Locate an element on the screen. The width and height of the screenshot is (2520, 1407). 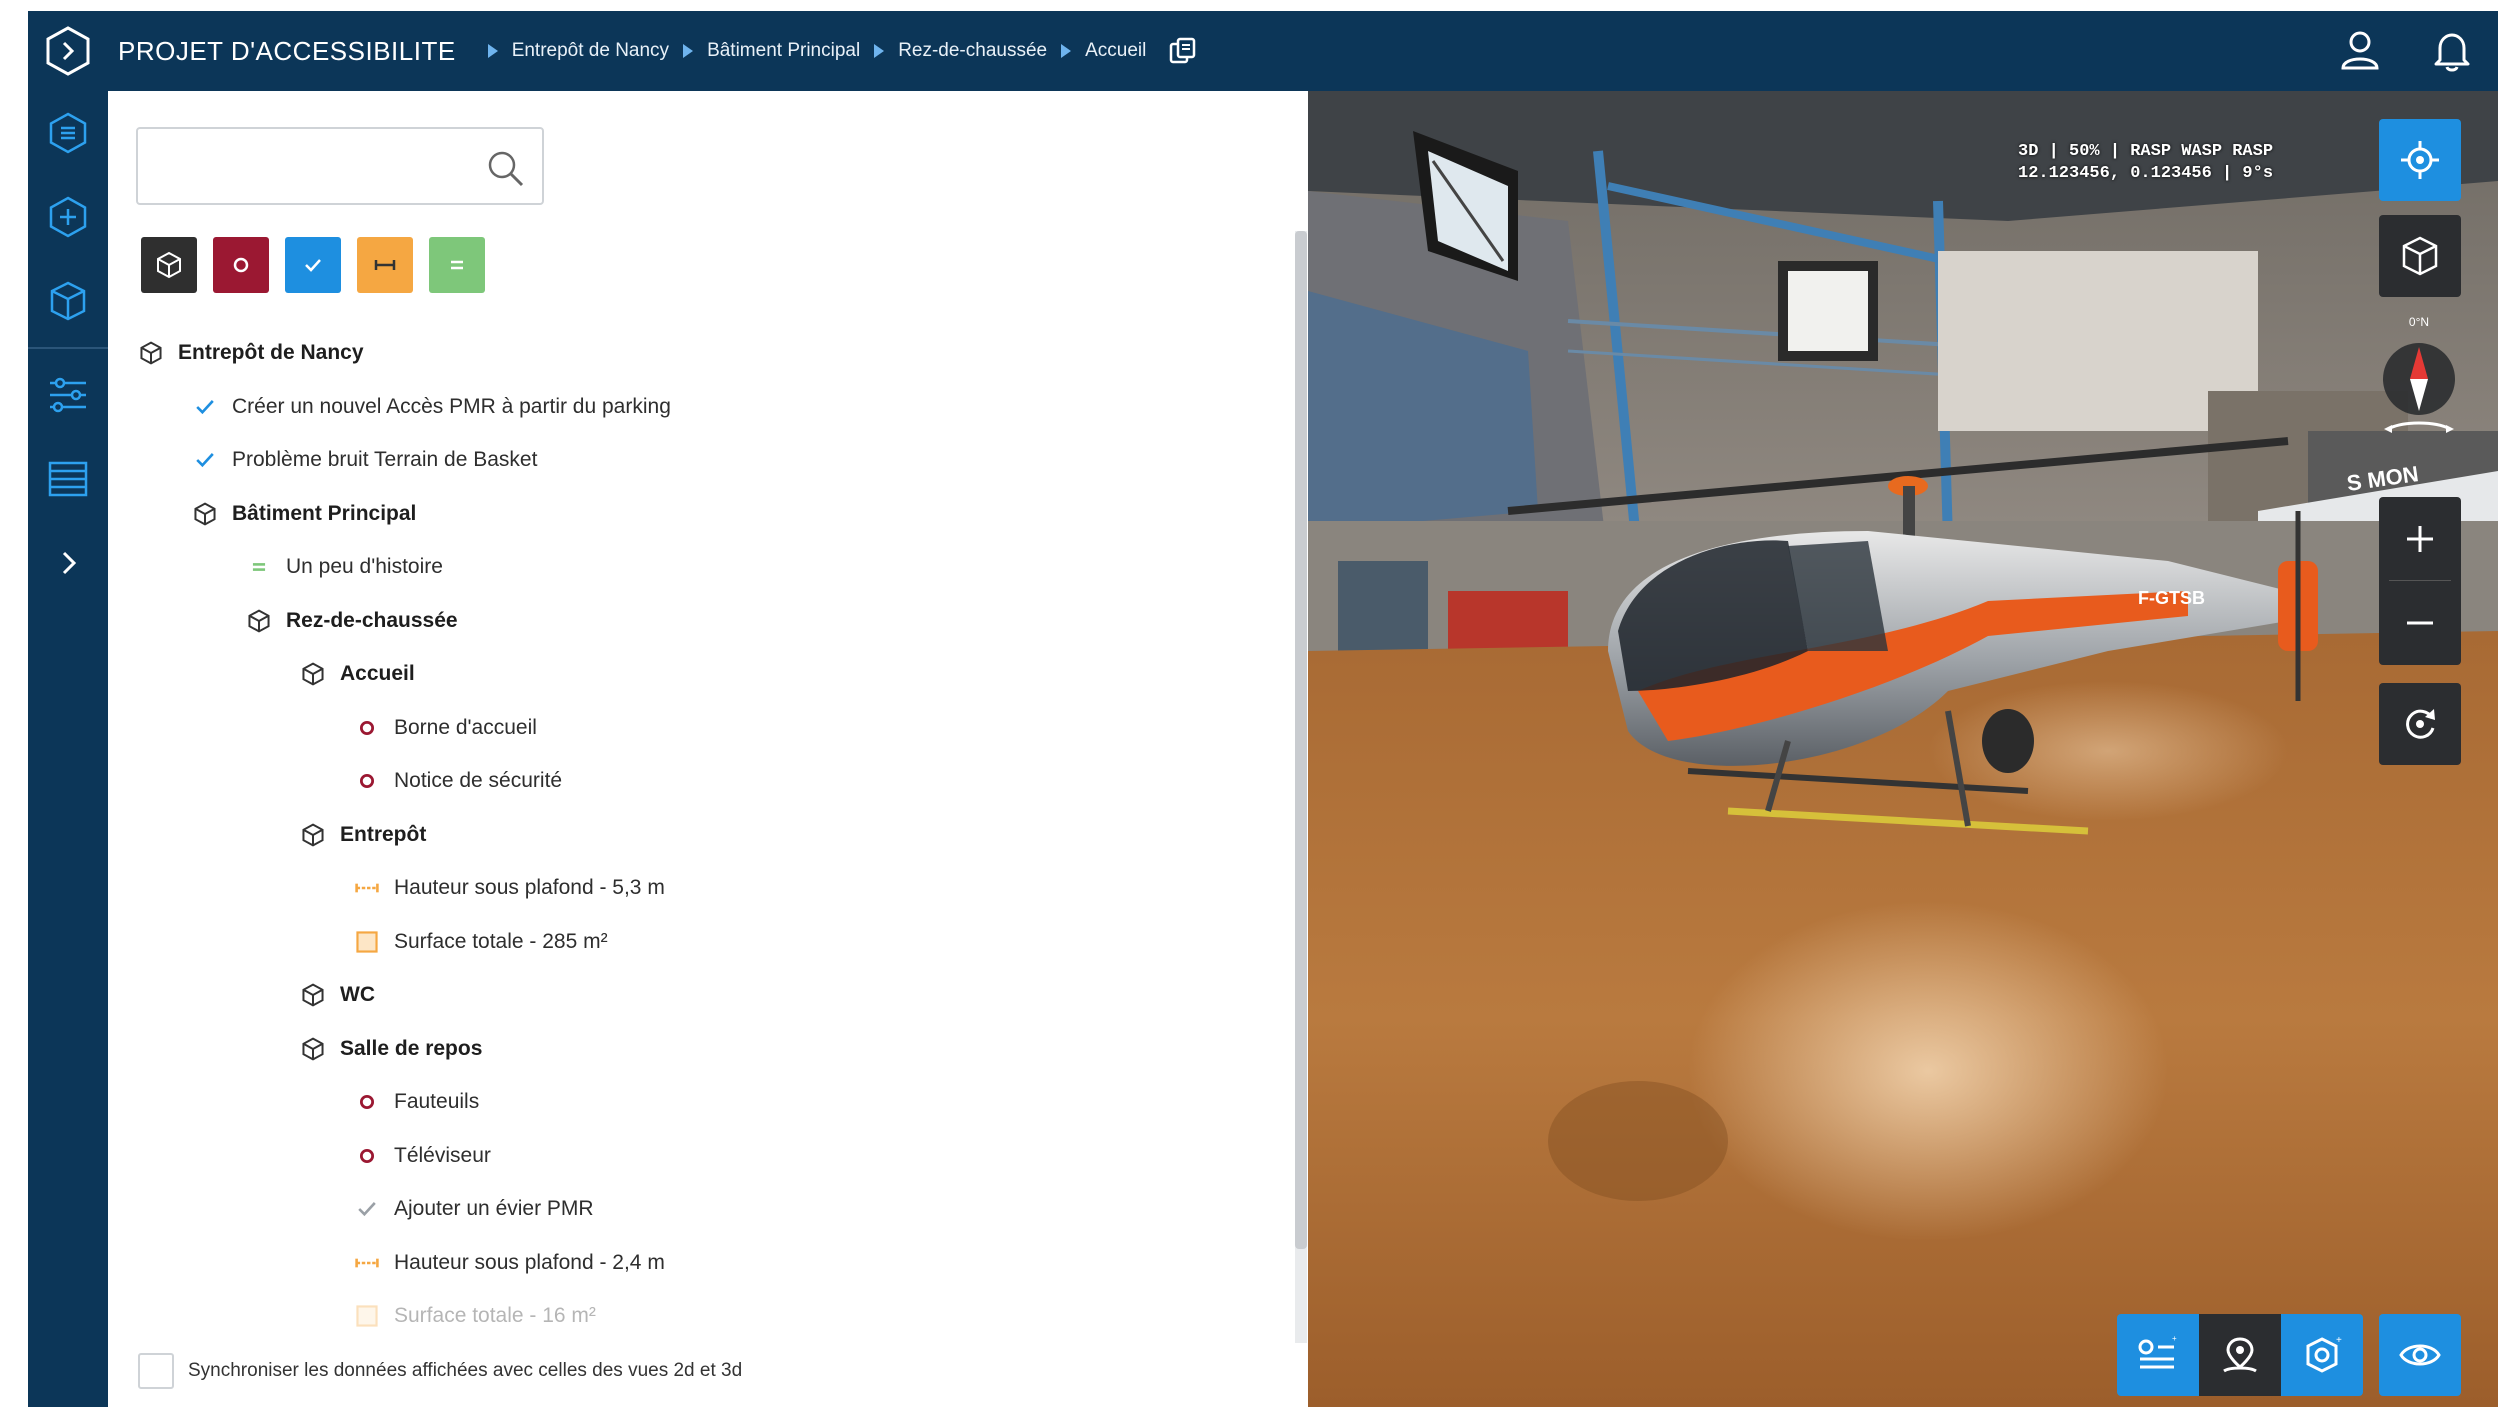
breadcrumb-item-accueil: Accueil is located at coordinates (1115, 51).